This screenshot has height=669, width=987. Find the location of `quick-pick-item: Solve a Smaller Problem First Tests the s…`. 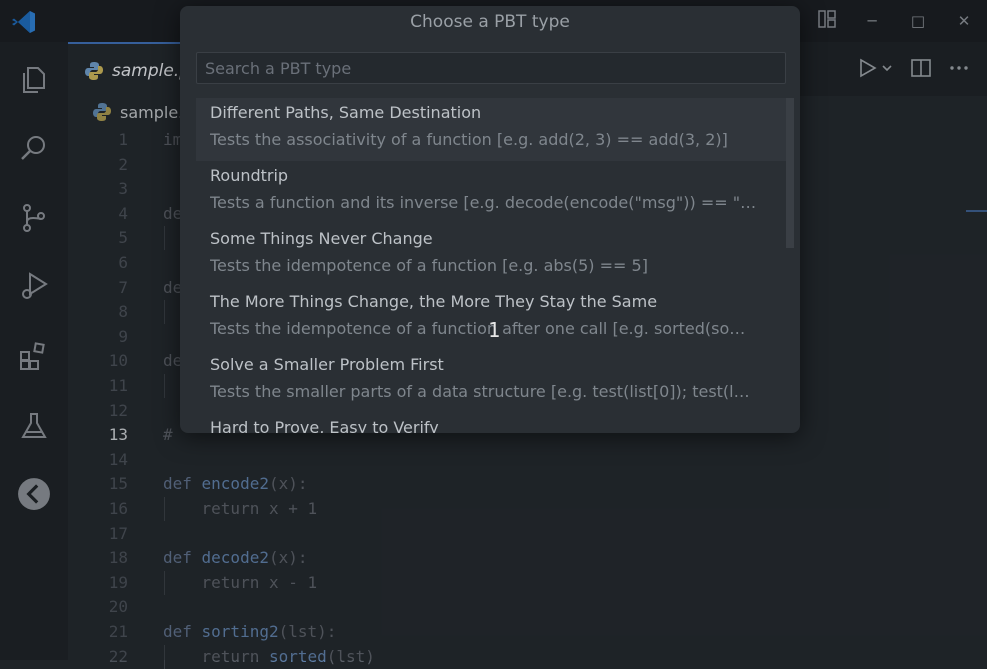

quick-pick-item: Solve a Smaller Problem First Tests the s… is located at coordinates (491, 381).